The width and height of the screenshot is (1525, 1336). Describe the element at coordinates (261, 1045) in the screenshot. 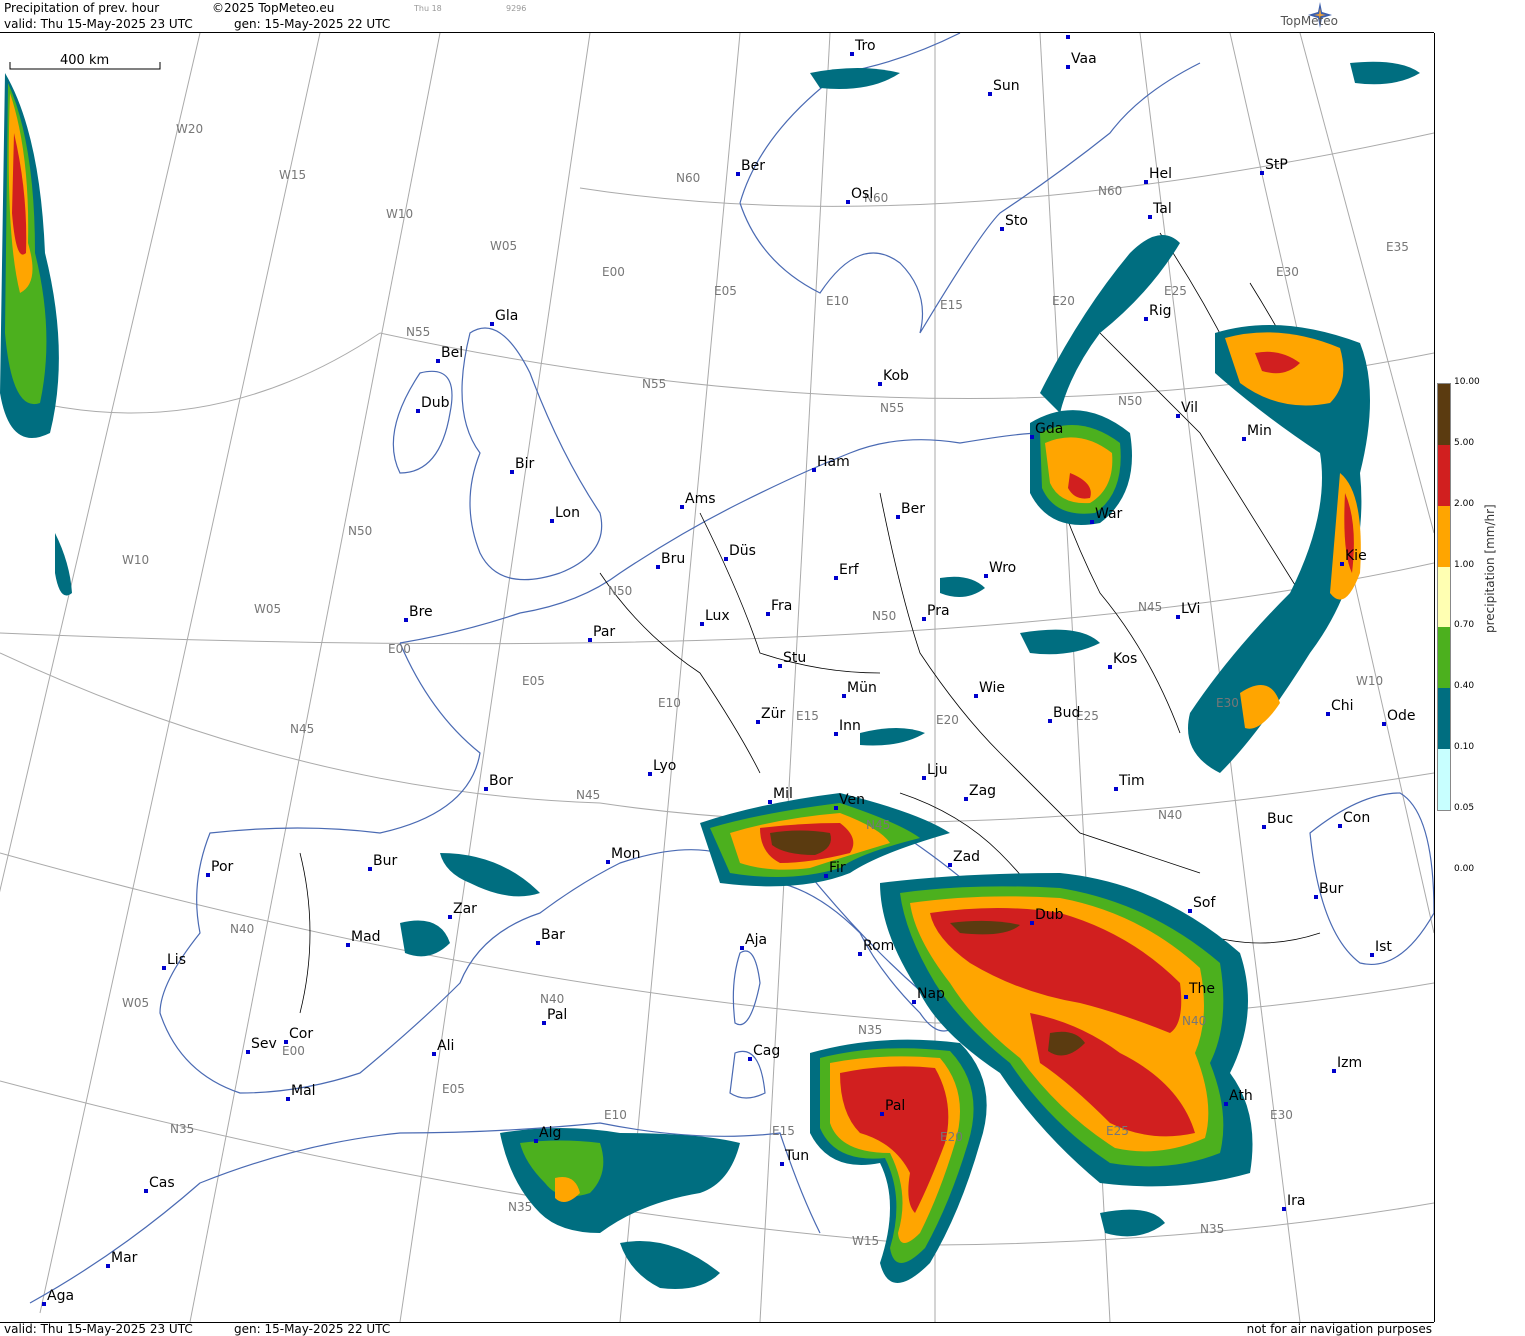

I see `city-marker: Sev` at that location.